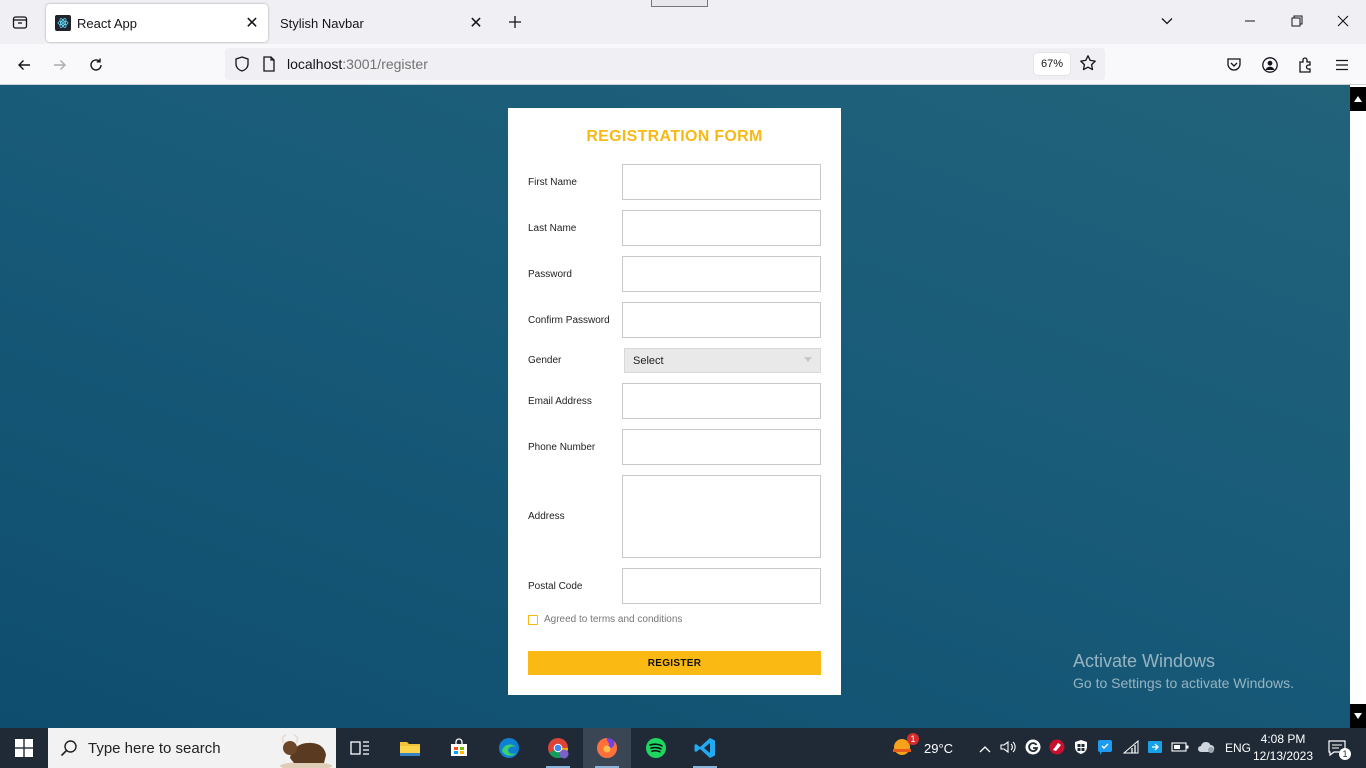  I want to click on window-drag-handle, so click(679, 3).